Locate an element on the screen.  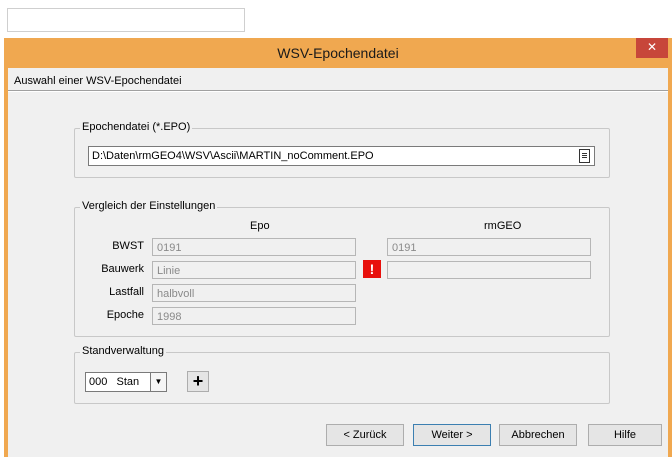
background-area is located at coordinates (336, 19).